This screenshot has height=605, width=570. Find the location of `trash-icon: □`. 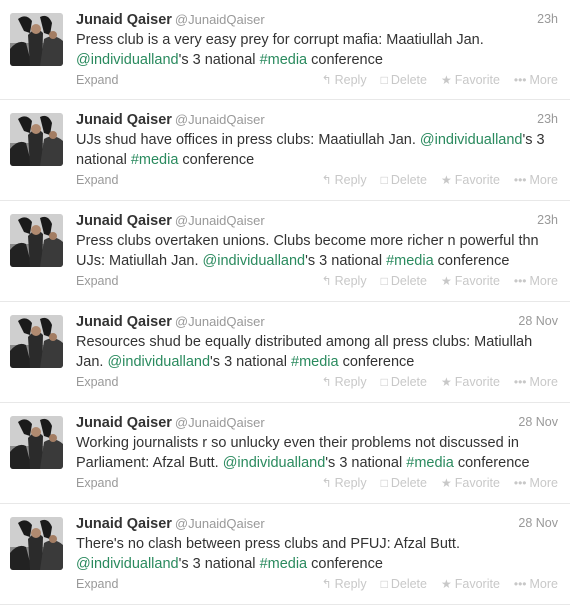

trash-icon: □ is located at coordinates (384, 180).